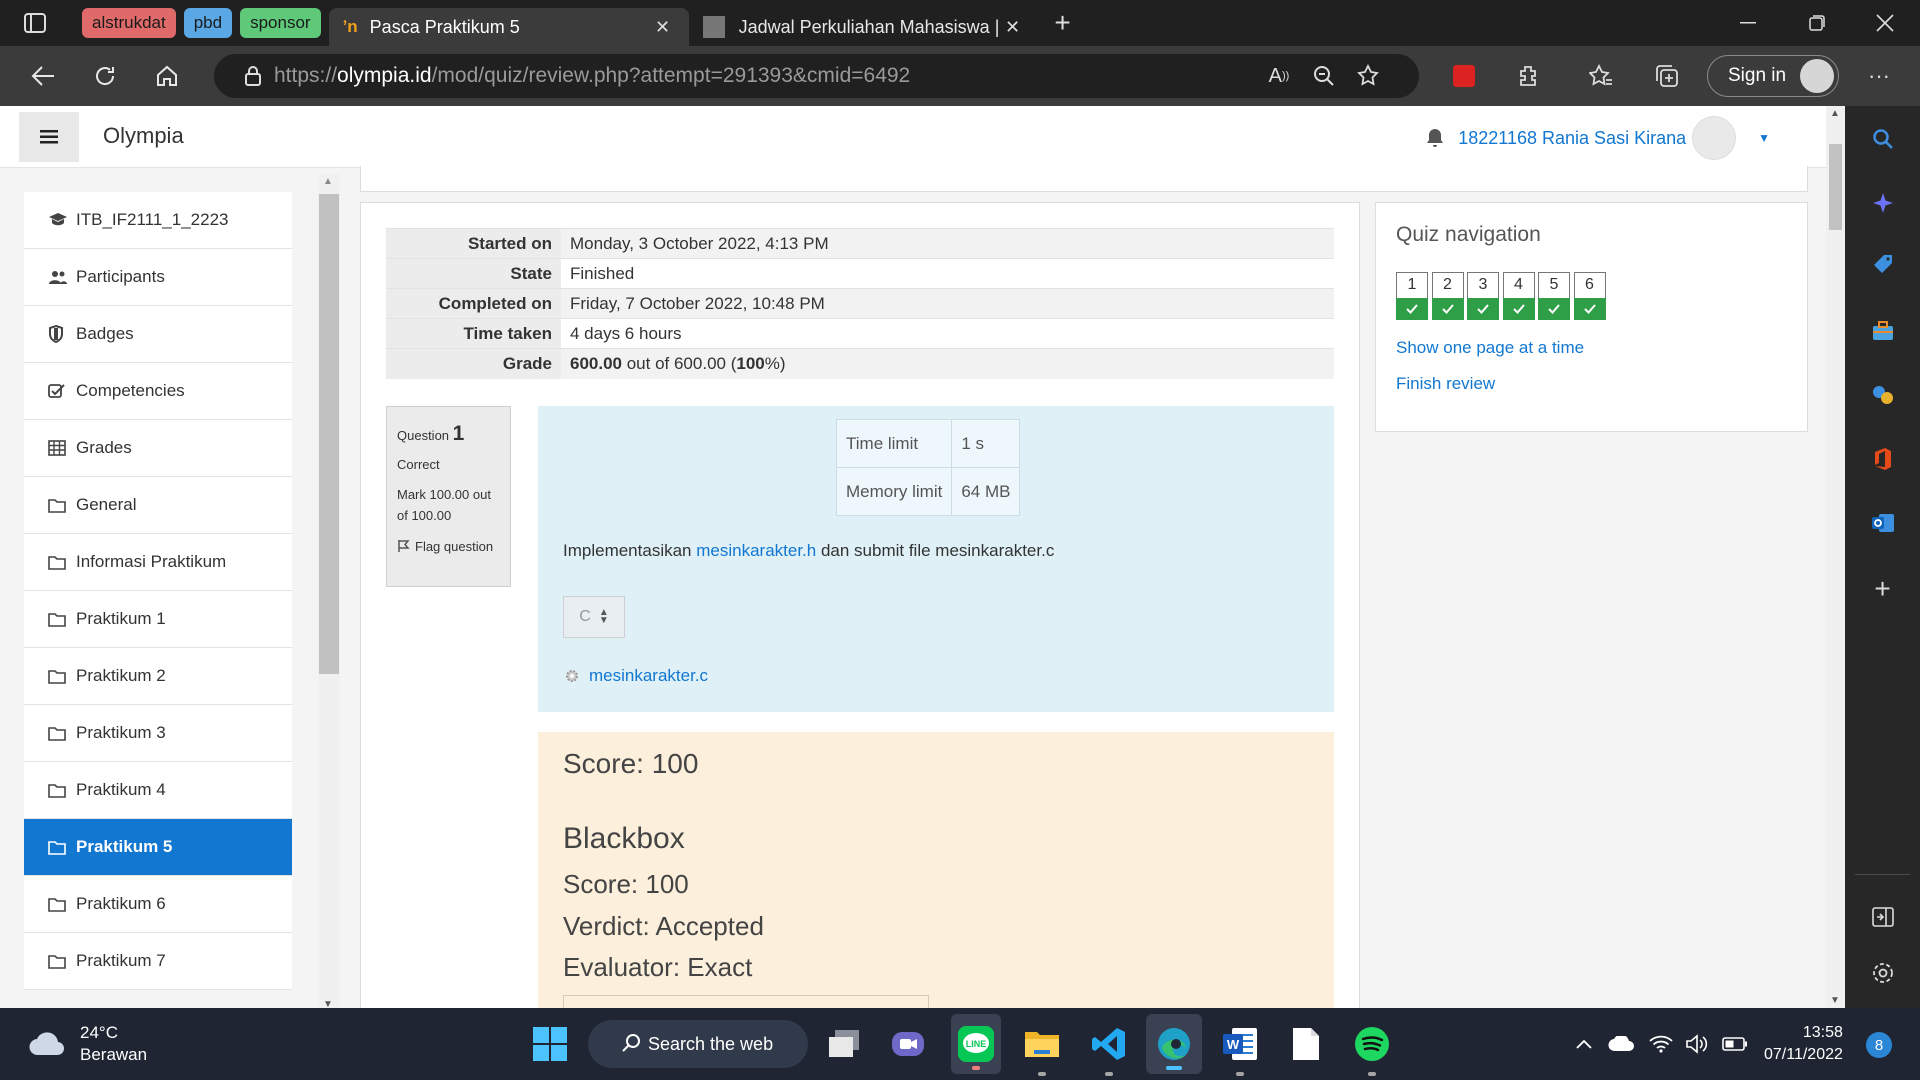  What do you see at coordinates (1324, 76) in the screenshot?
I see `zoom-out-icon` at bounding box center [1324, 76].